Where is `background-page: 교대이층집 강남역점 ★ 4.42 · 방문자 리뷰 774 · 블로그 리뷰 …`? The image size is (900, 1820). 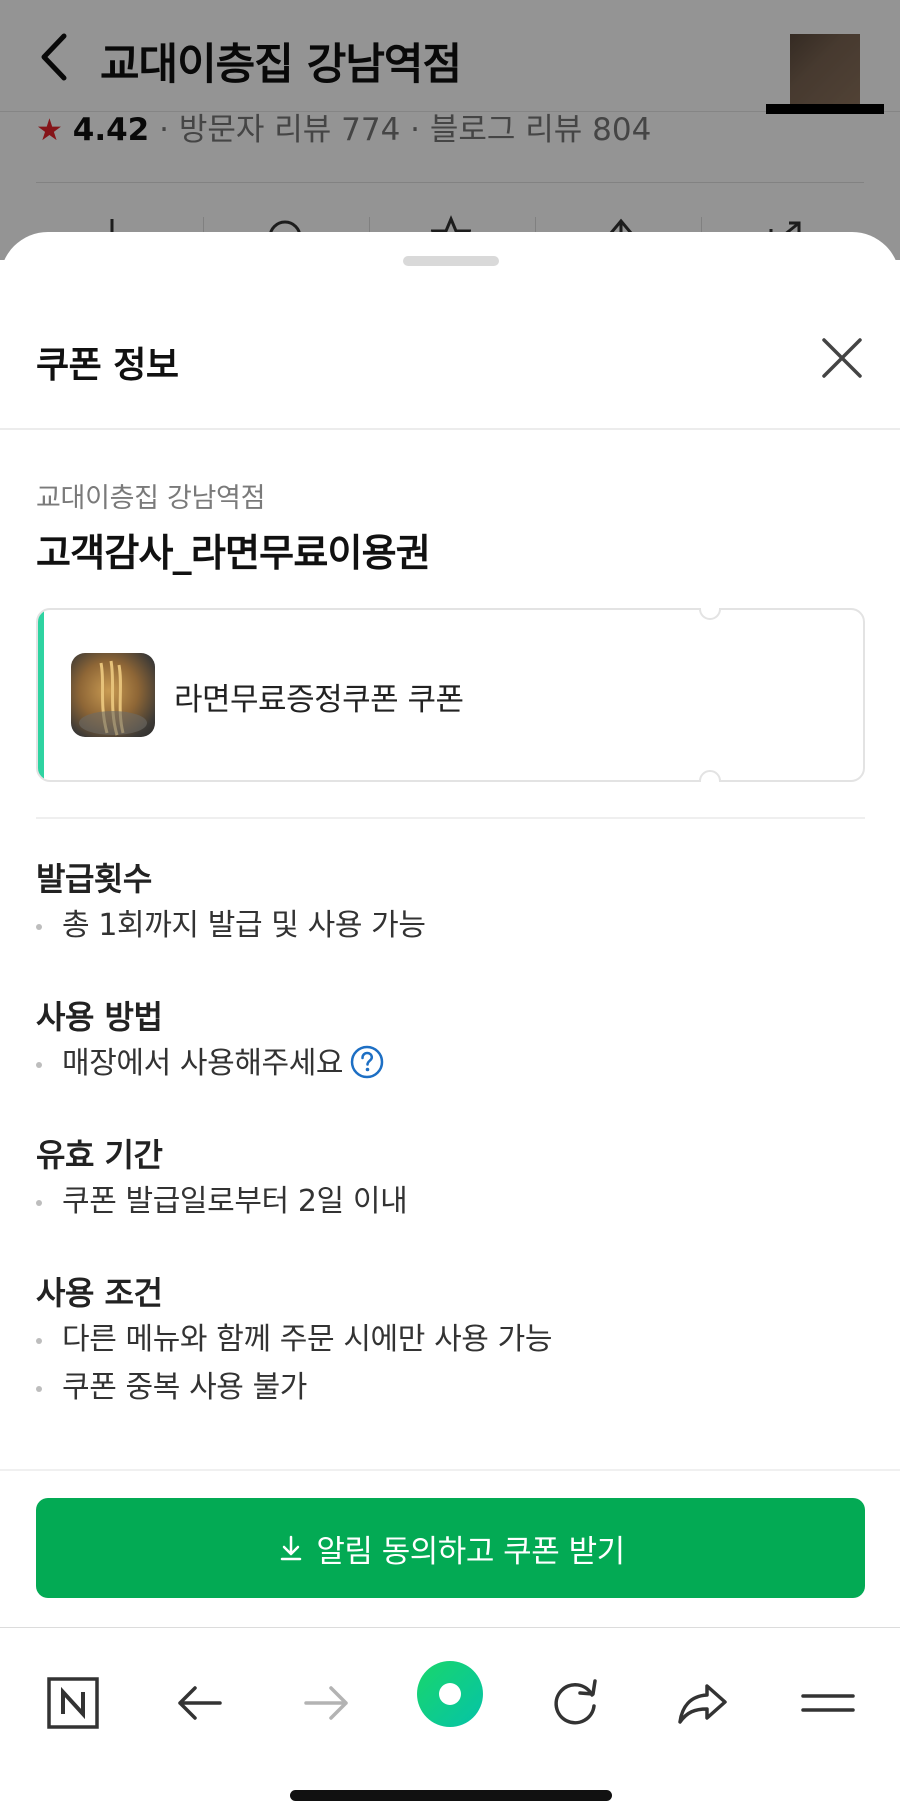 background-page: 교대이층집 강남역점 ★ 4.42 · 방문자 리뷰 774 · 블로그 리뷰 … is located at coordinates (450, 130).